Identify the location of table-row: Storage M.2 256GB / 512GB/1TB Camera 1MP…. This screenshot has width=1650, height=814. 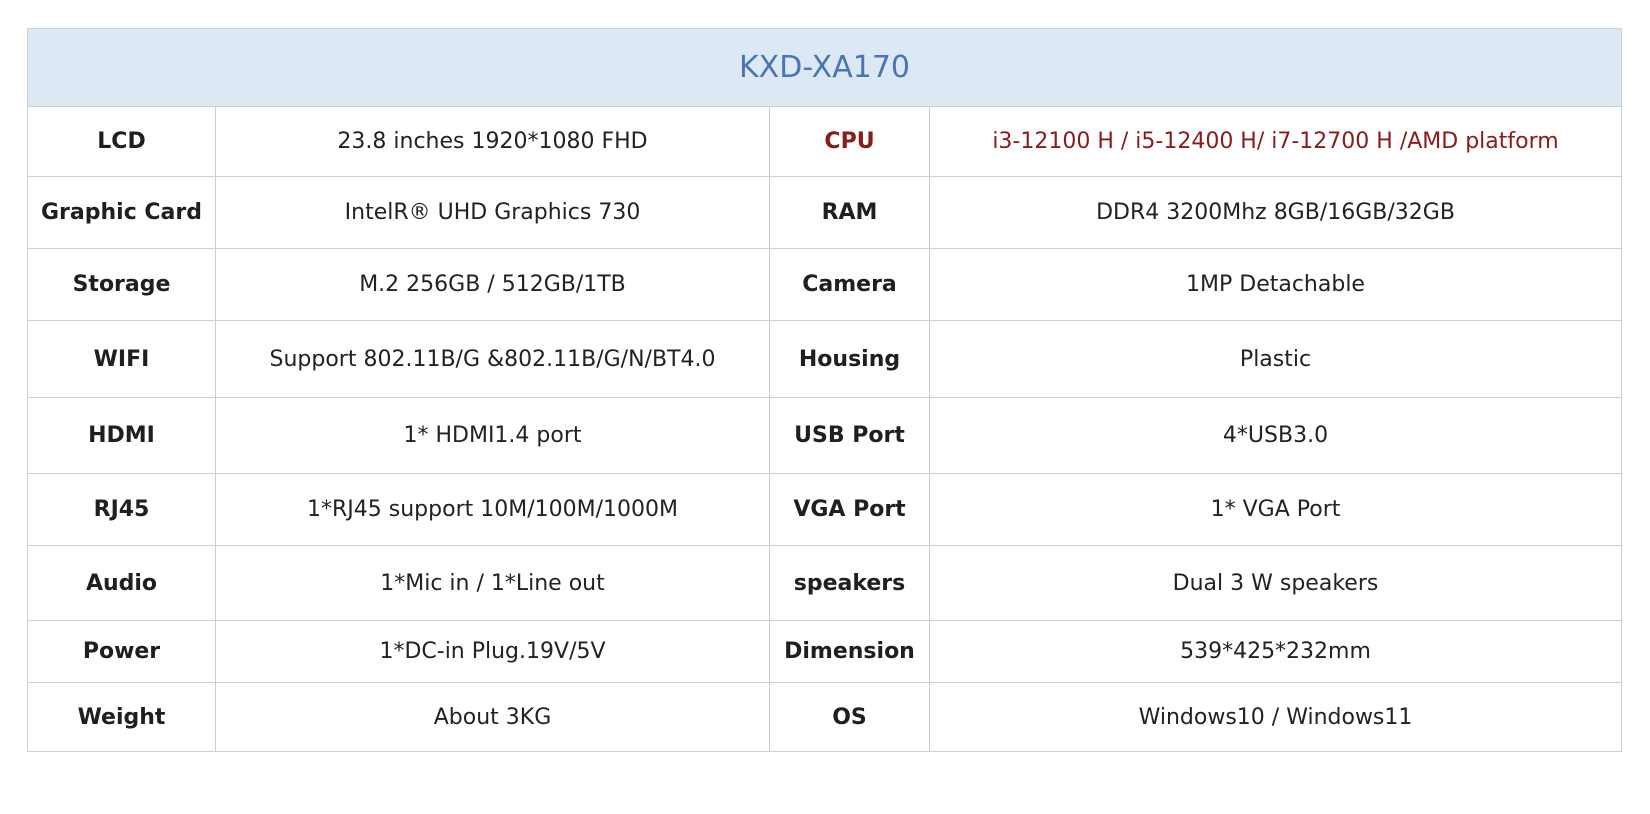
(824, 284).